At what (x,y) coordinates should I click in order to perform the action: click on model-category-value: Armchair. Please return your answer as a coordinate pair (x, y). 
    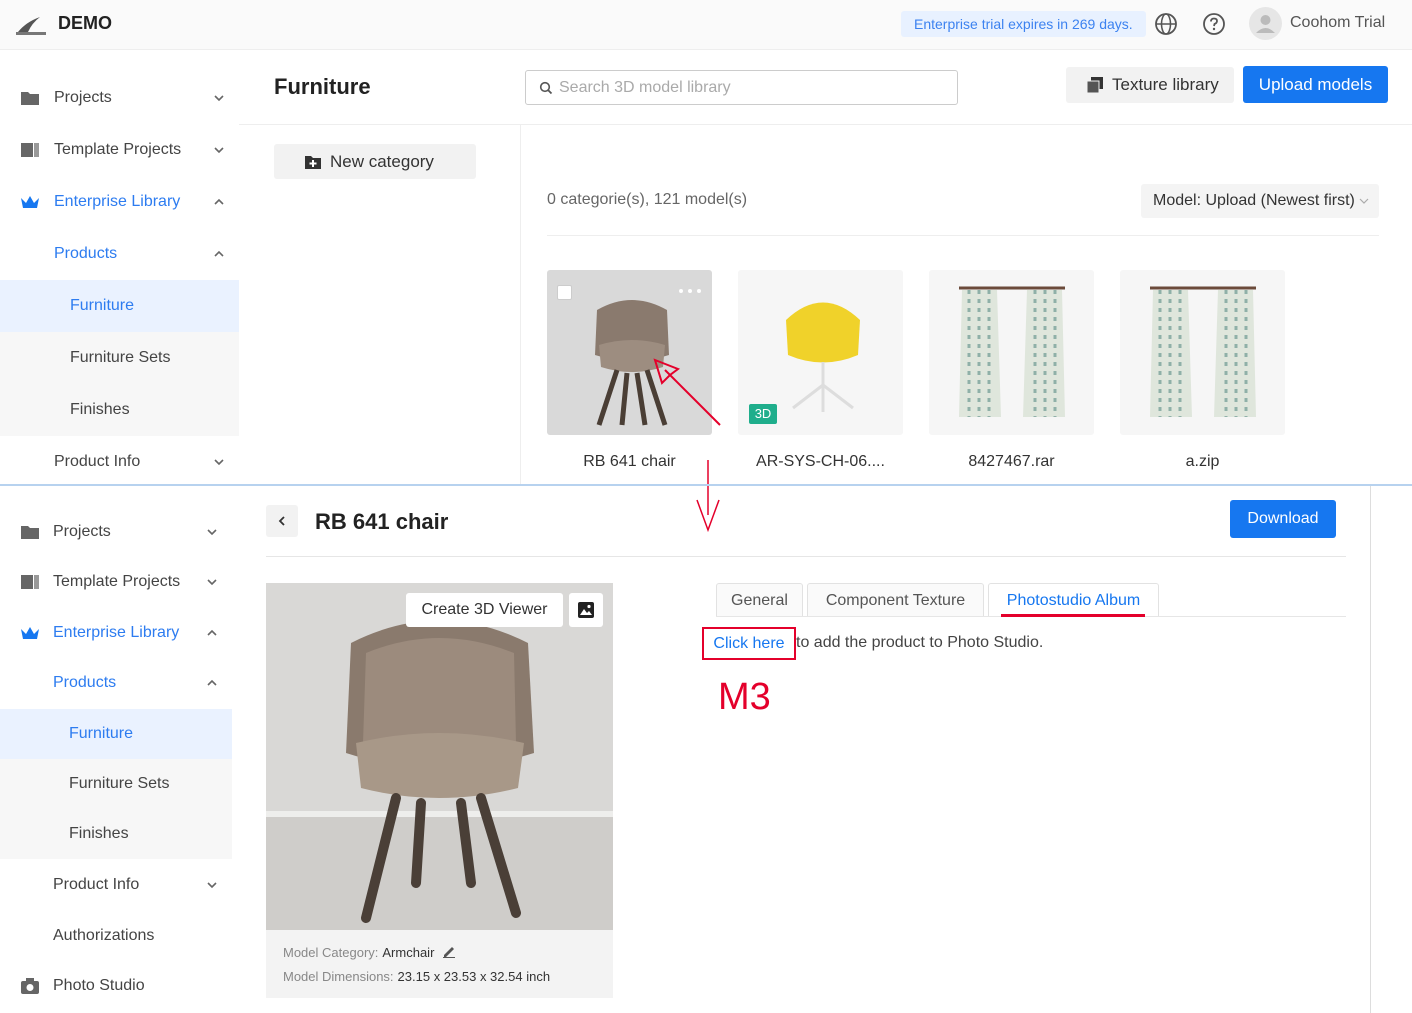
    Looking at the image, I should click on (408, 952).